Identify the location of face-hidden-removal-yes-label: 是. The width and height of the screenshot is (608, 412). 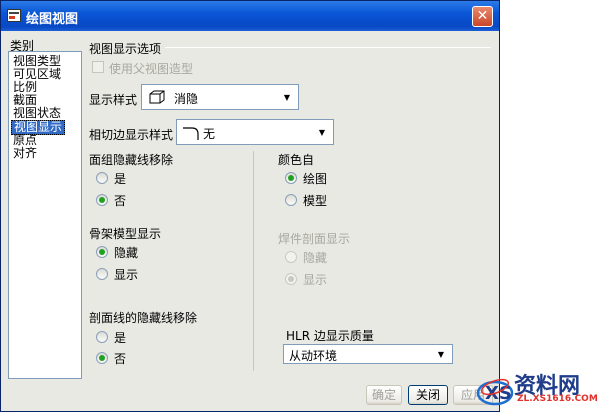
(120, 179).